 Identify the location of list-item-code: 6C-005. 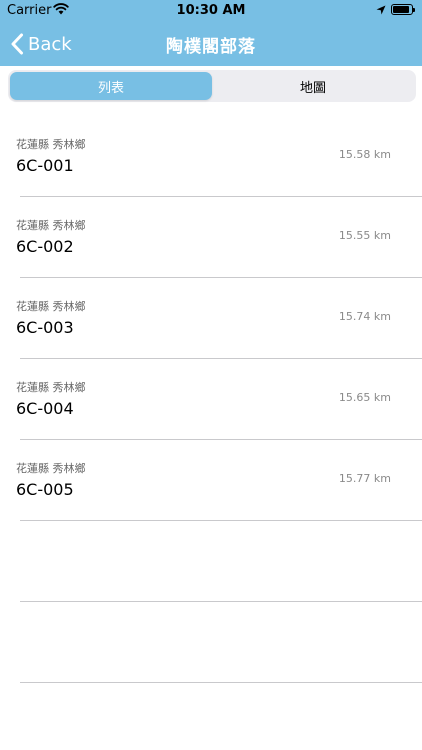
(45, 489).